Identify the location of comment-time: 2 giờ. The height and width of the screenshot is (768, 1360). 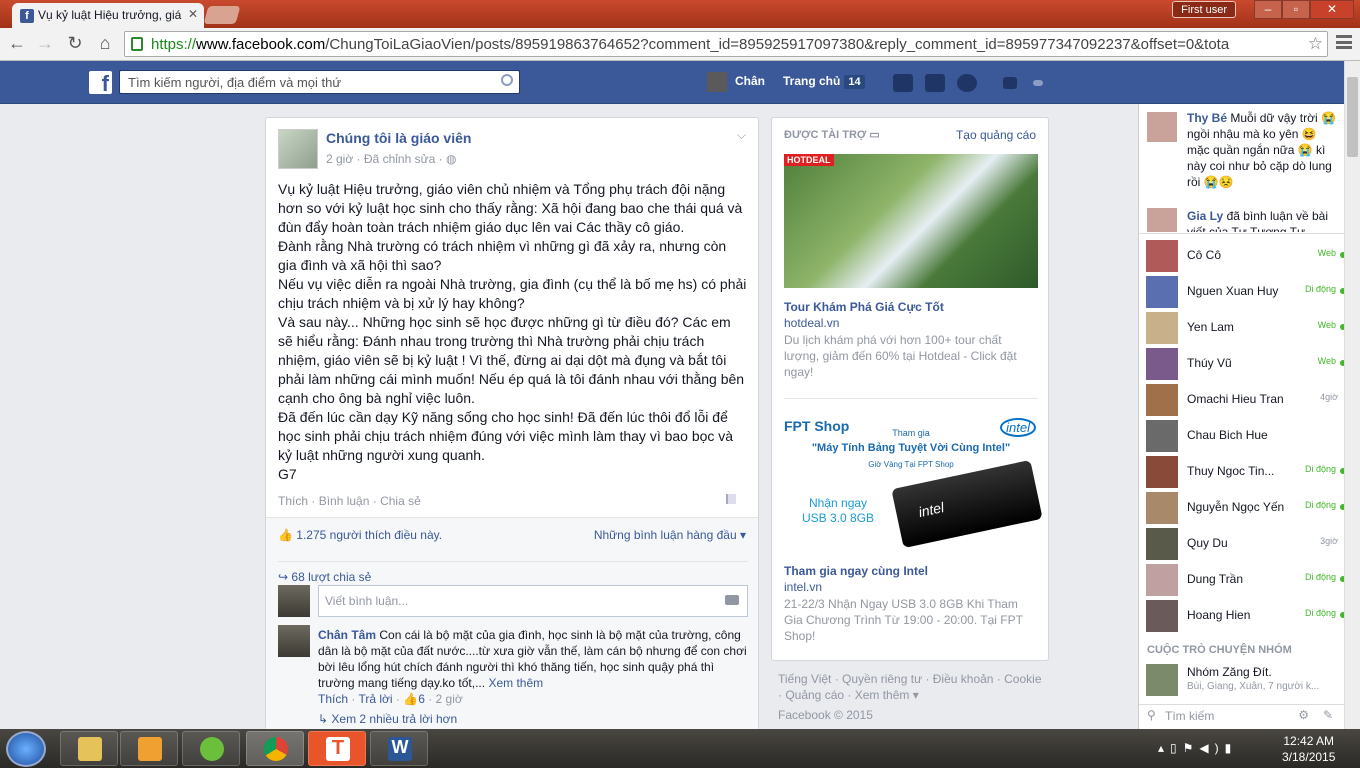
(449, 699).